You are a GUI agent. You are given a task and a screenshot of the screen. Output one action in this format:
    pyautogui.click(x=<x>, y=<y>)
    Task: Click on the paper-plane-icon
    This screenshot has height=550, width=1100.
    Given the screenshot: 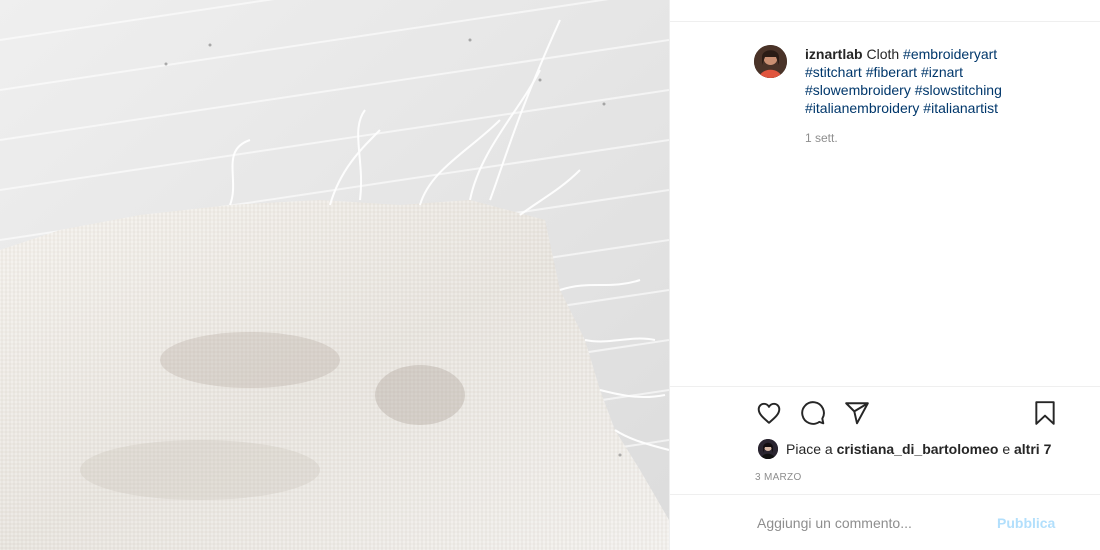 What is the action you would take?
    pyautogui.click(x=857, y=413)
    